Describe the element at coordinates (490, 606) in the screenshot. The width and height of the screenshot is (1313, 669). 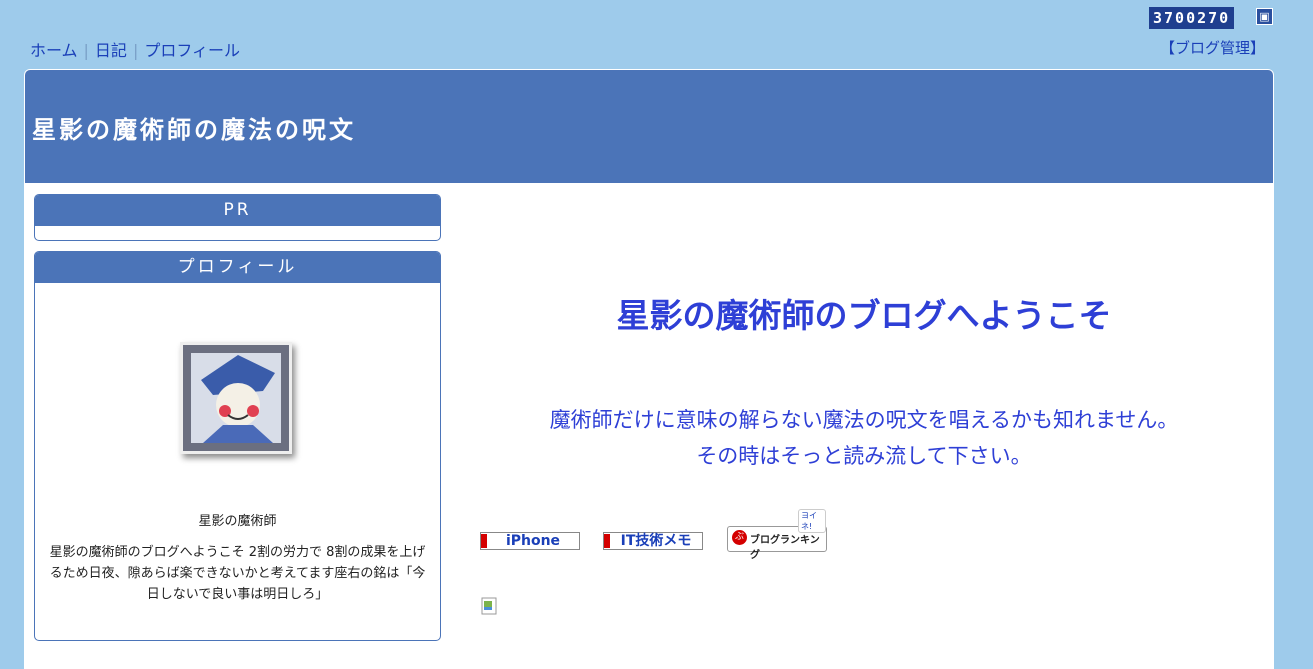
I see `broken-image-icon` at that location.